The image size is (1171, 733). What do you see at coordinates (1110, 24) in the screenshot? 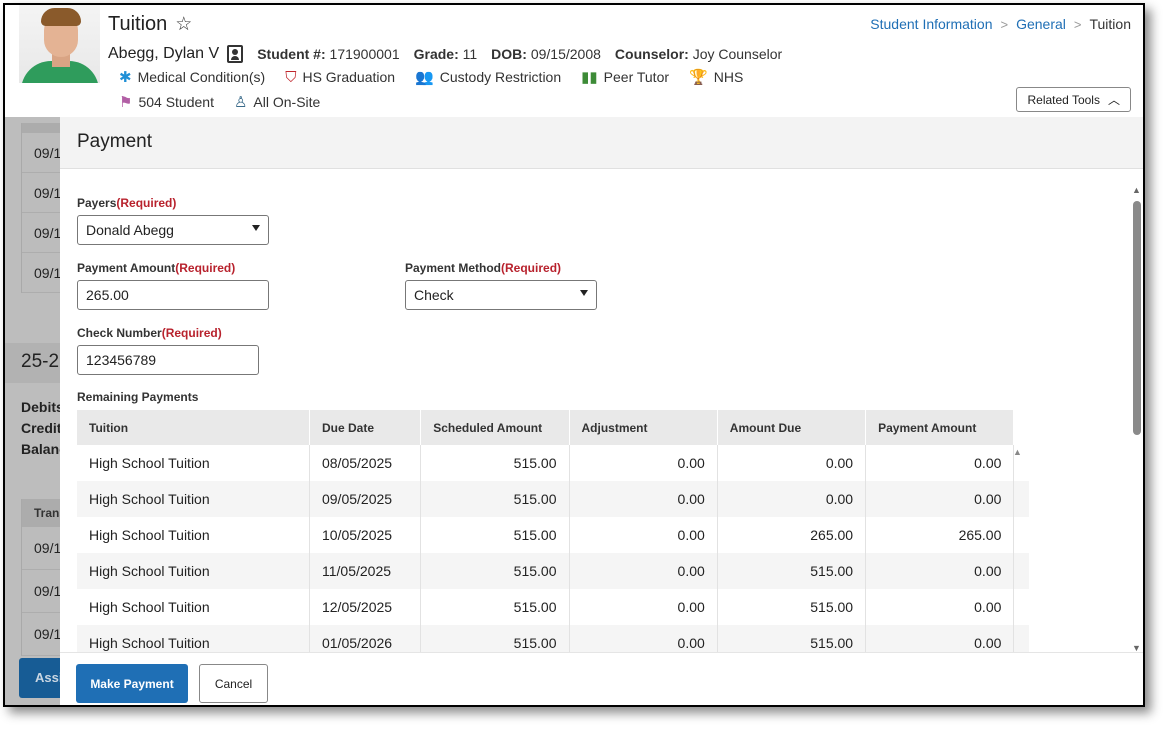
I see `breadcrumb-tuition: Tuition` at bounding box center [1110, 24].